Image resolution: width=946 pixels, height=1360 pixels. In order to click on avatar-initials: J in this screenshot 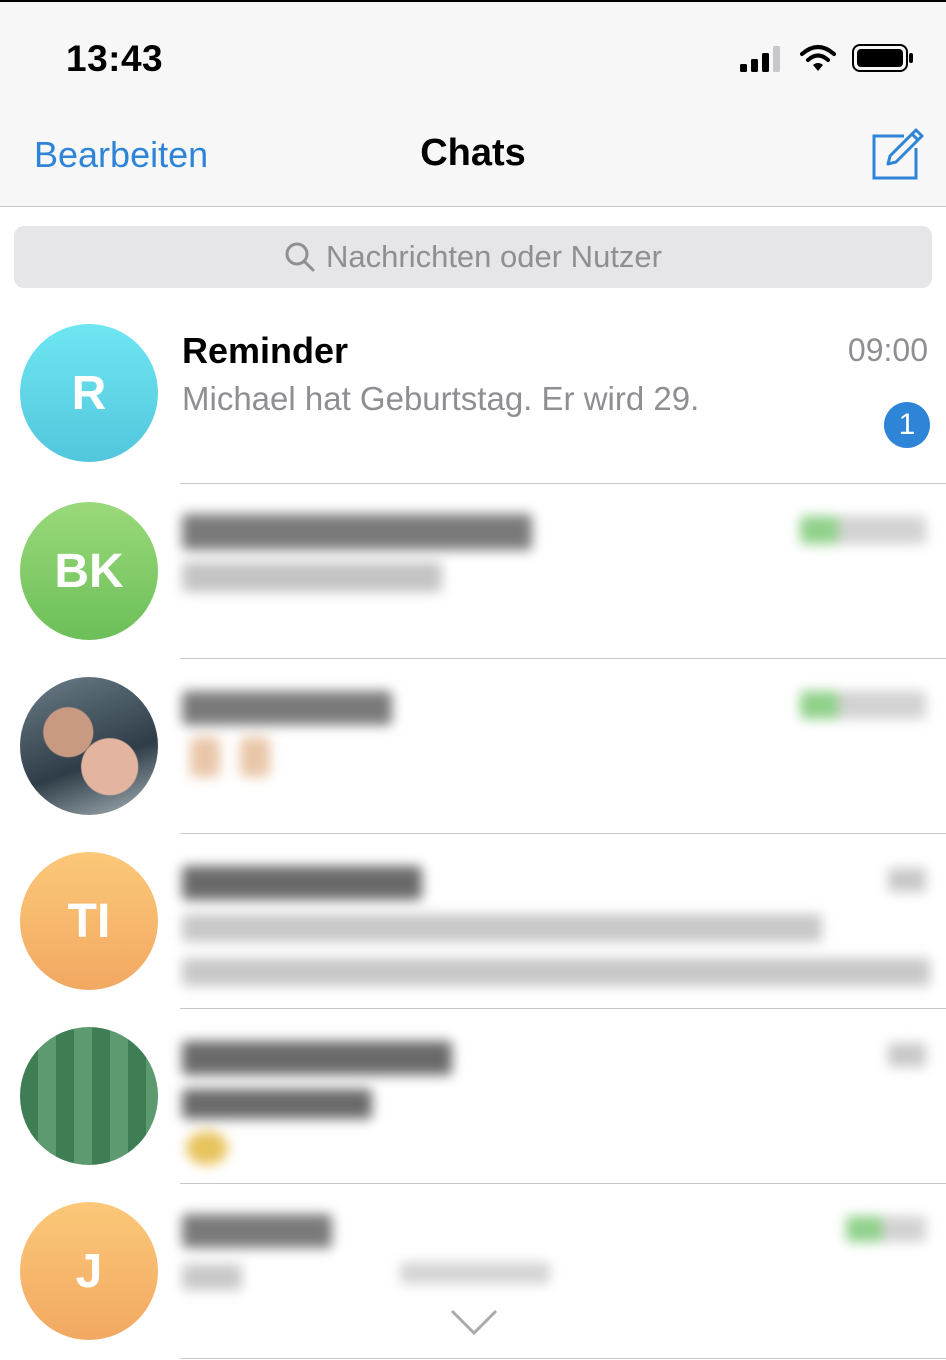, I will do `click(89, 1271)`.